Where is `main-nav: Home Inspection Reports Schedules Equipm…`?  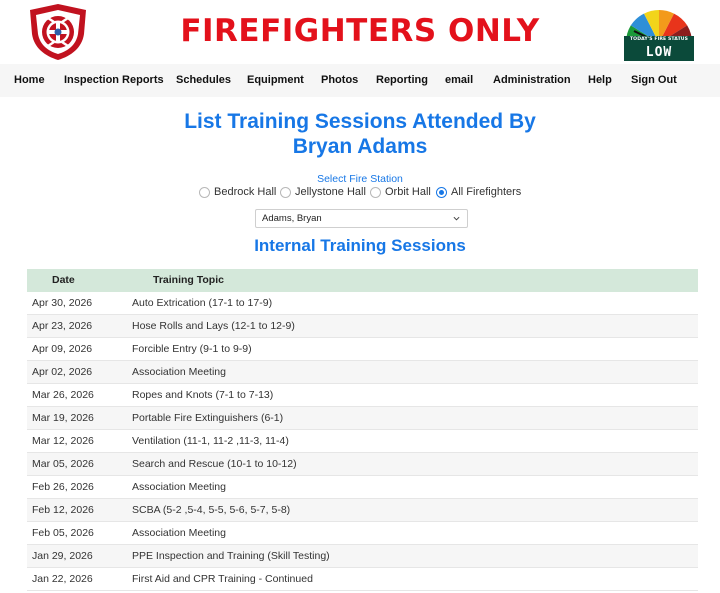
main-nav: Home Inspection Reports Schedules Equipm… is located at coordinates (360, 80).